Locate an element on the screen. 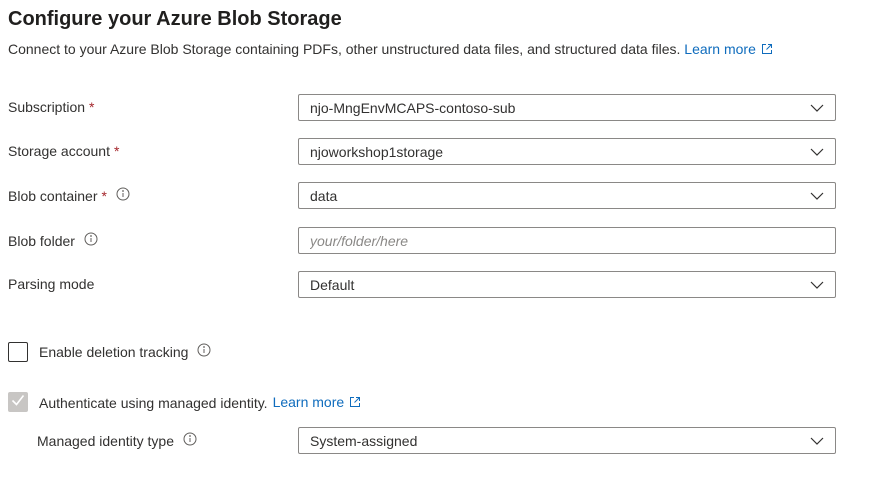  subscription-label: Subscription * is located at coordinates (51, 107).